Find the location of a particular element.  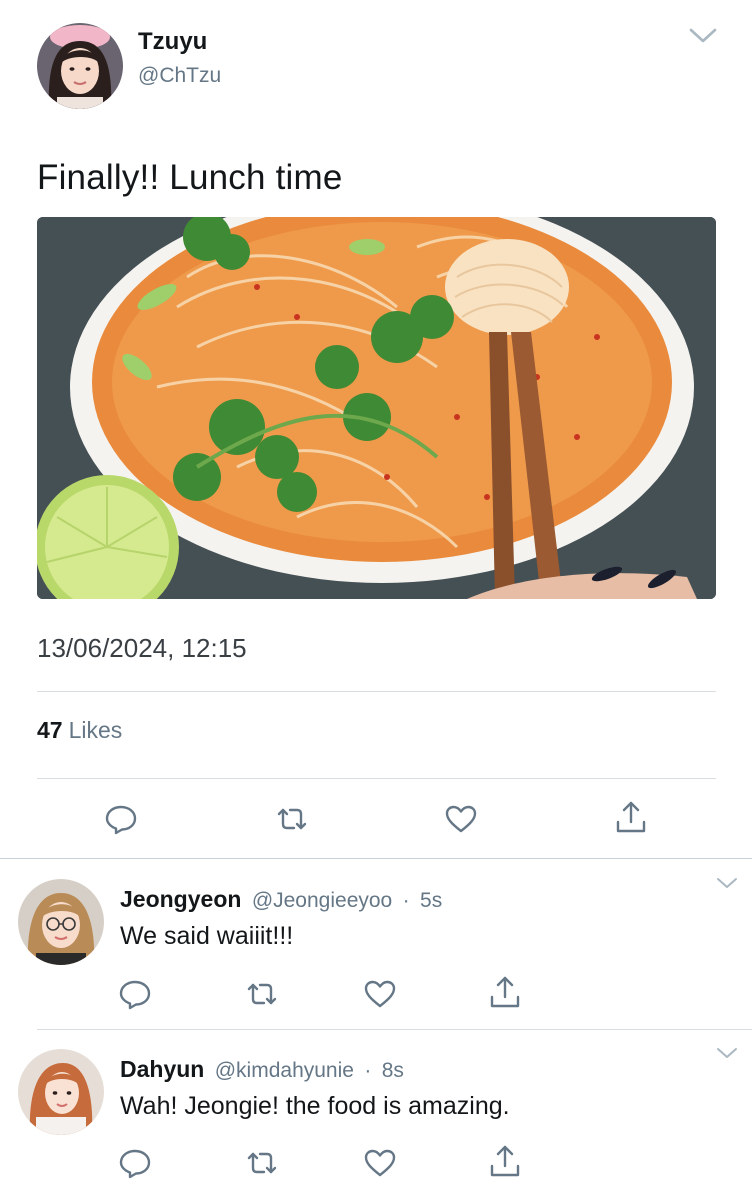

reply-author-handle: @Jeongieeyoo is located at coordinates (322, 900).